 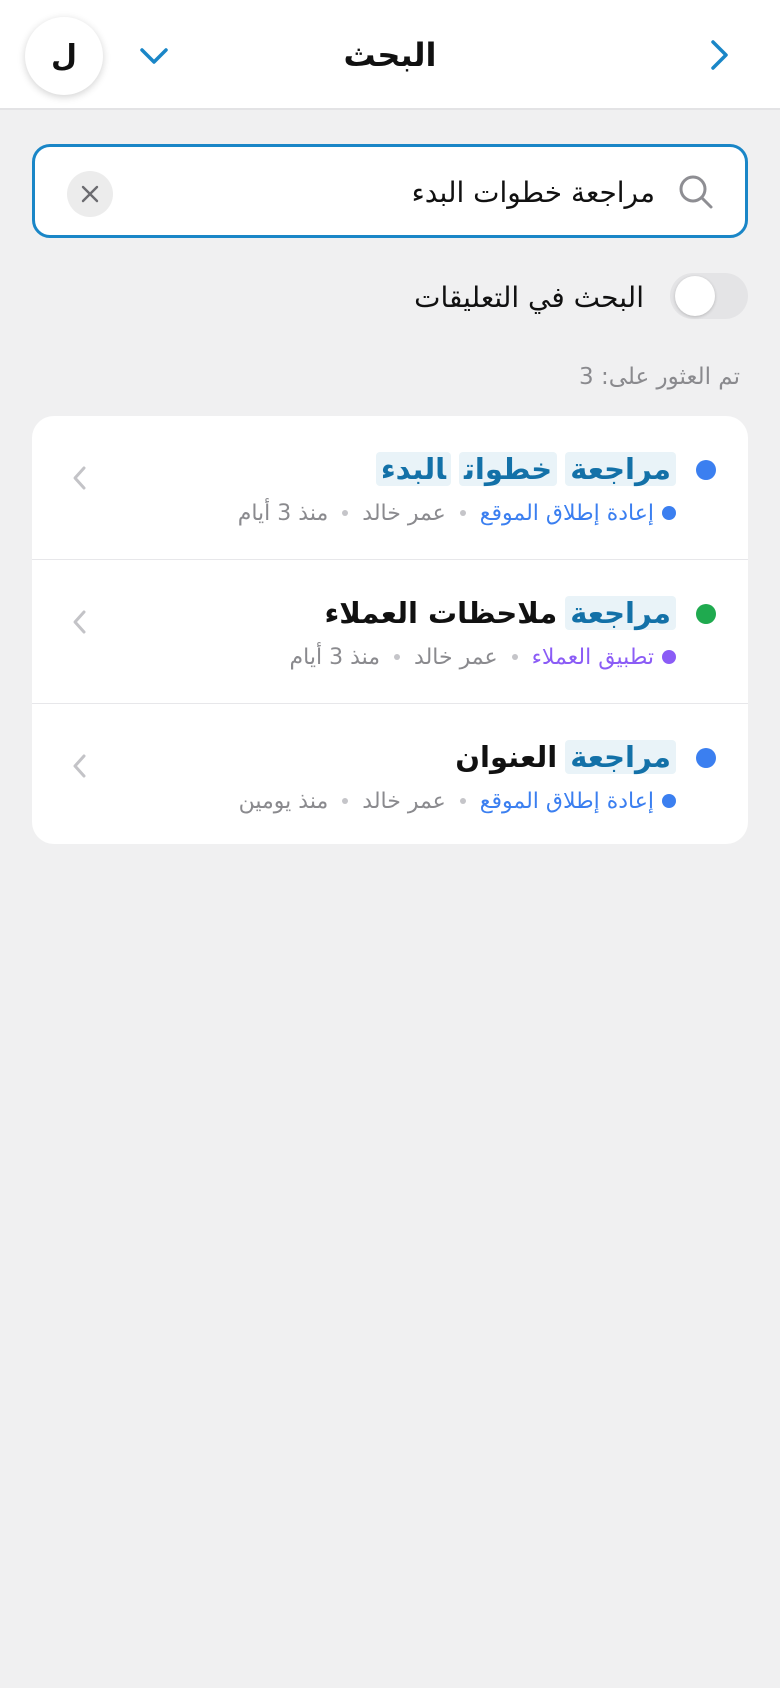 I want to click on top-bar: البحث ل, so click(x=390, y=55).